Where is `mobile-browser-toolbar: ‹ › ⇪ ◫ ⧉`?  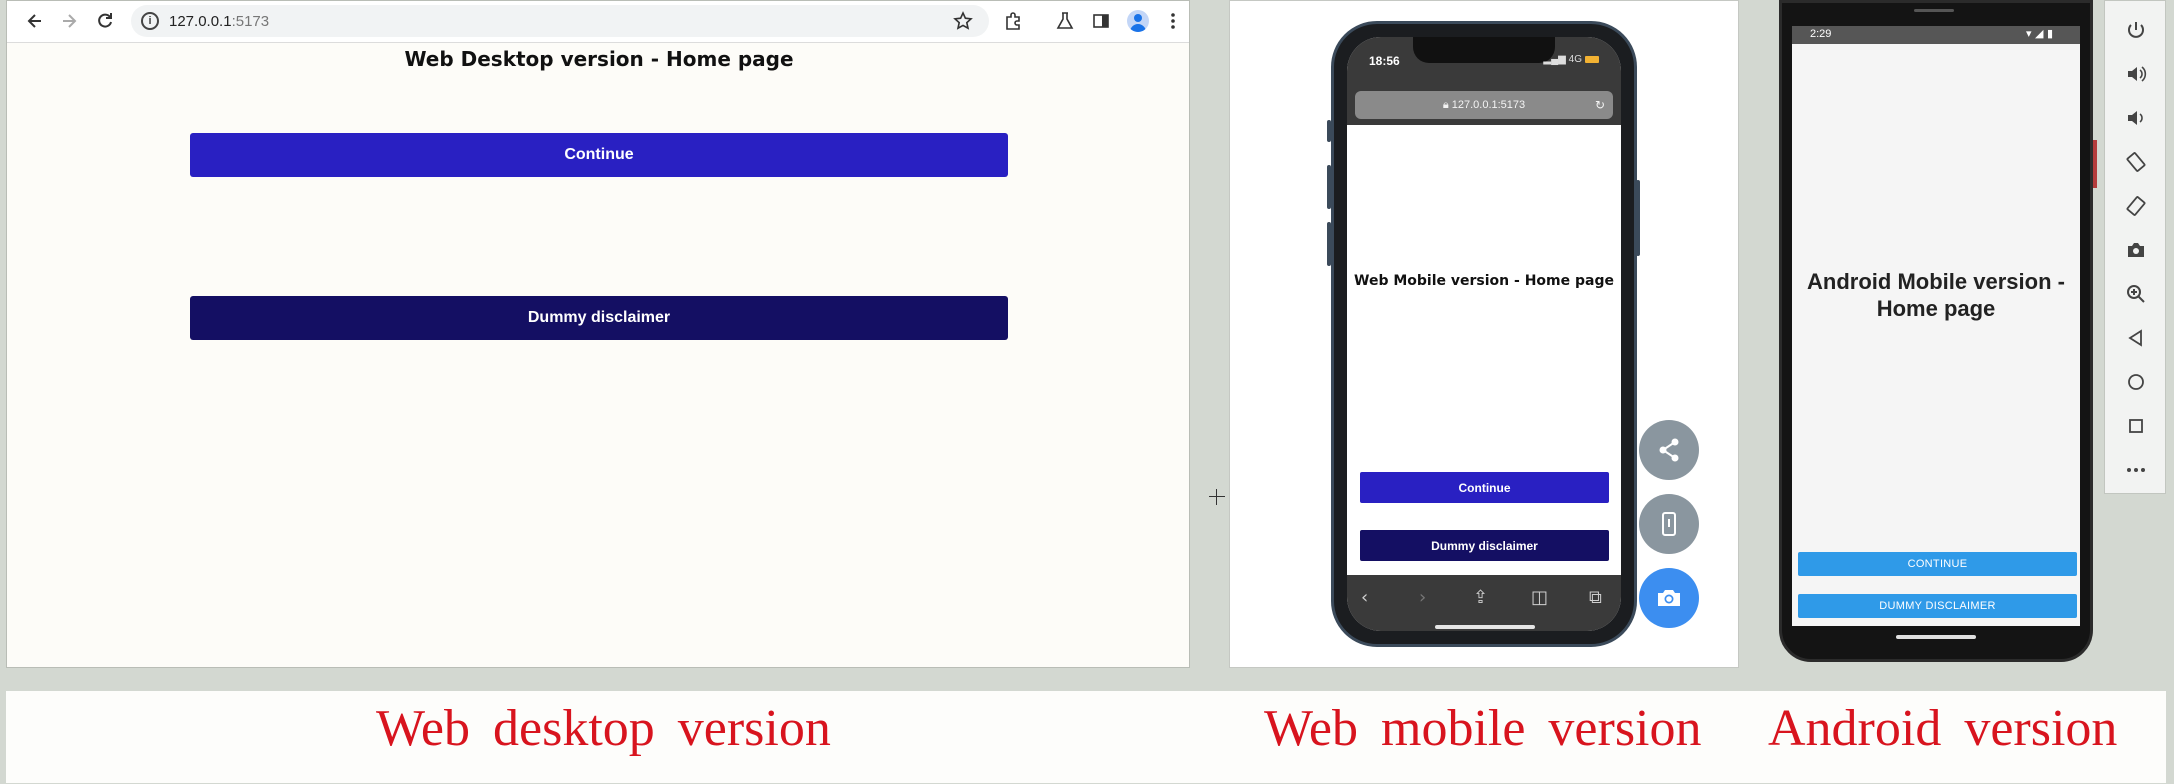 mobile-browser-toolbar: ‹ › ⇪ ◫ ⧉ is located at coordinates (1484, 603).